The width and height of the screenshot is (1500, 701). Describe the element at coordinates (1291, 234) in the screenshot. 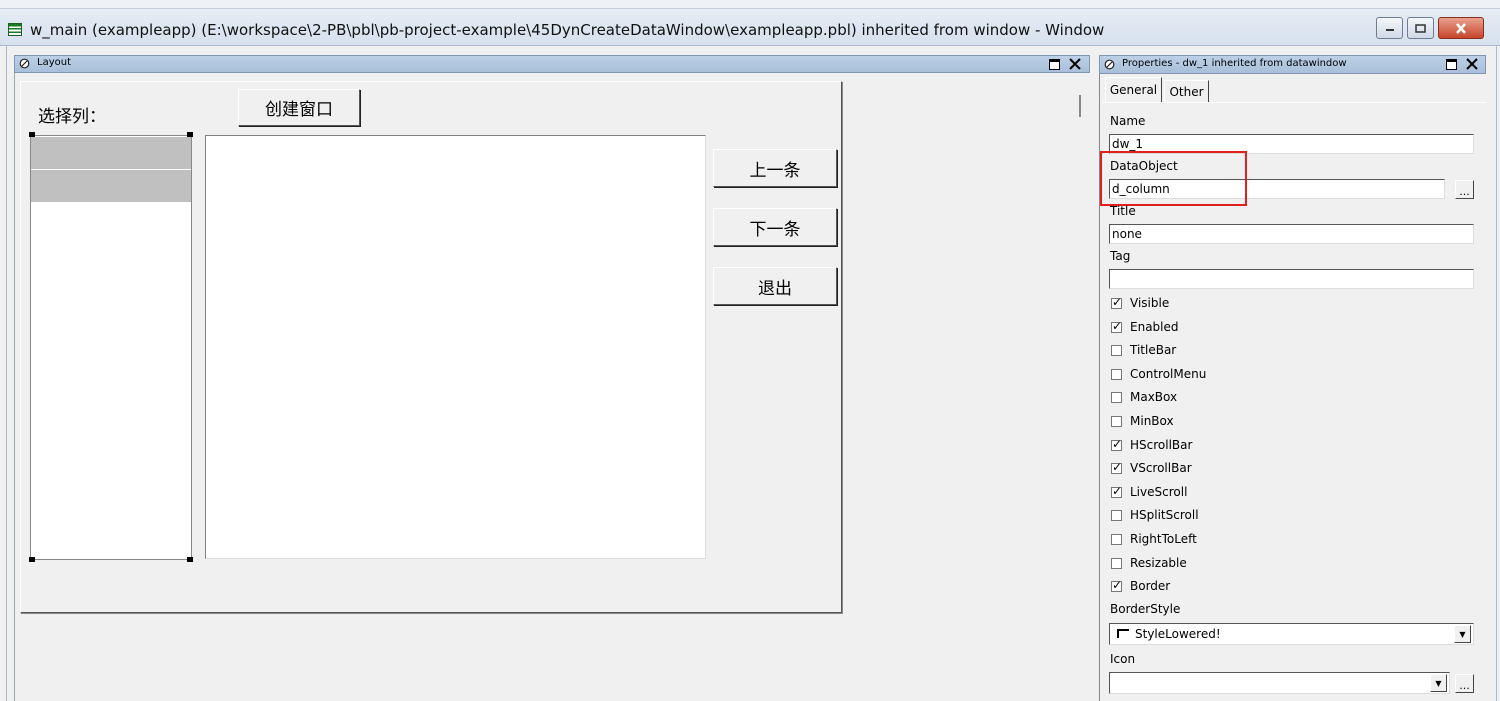

I see `title-field: none` at that location.